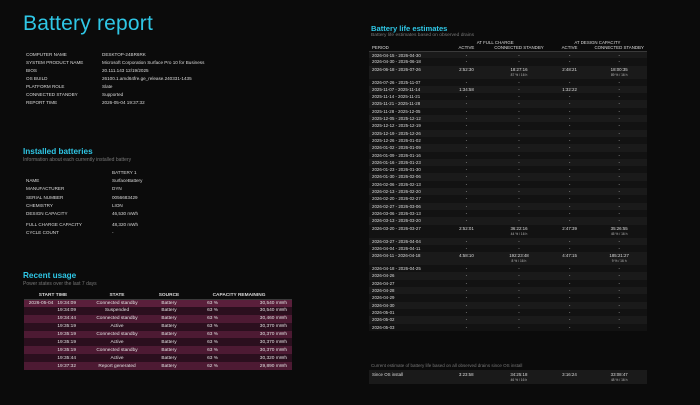 The height and width of the screenshot is (405, 700). Describe the element at coordinates (53, 310) in the screenshot. I see `usage-start-time: 19:34:09` at that location.